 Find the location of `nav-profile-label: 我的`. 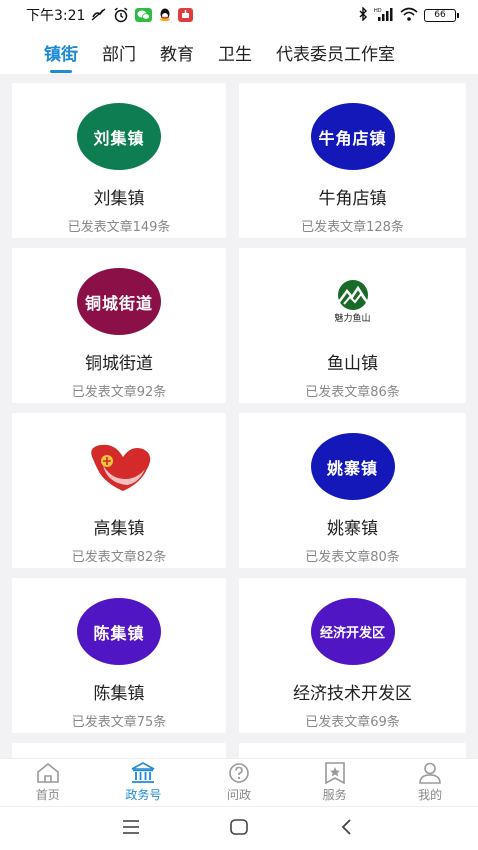

nav-profile-label: 我的 is located at coordinates (430, 795).